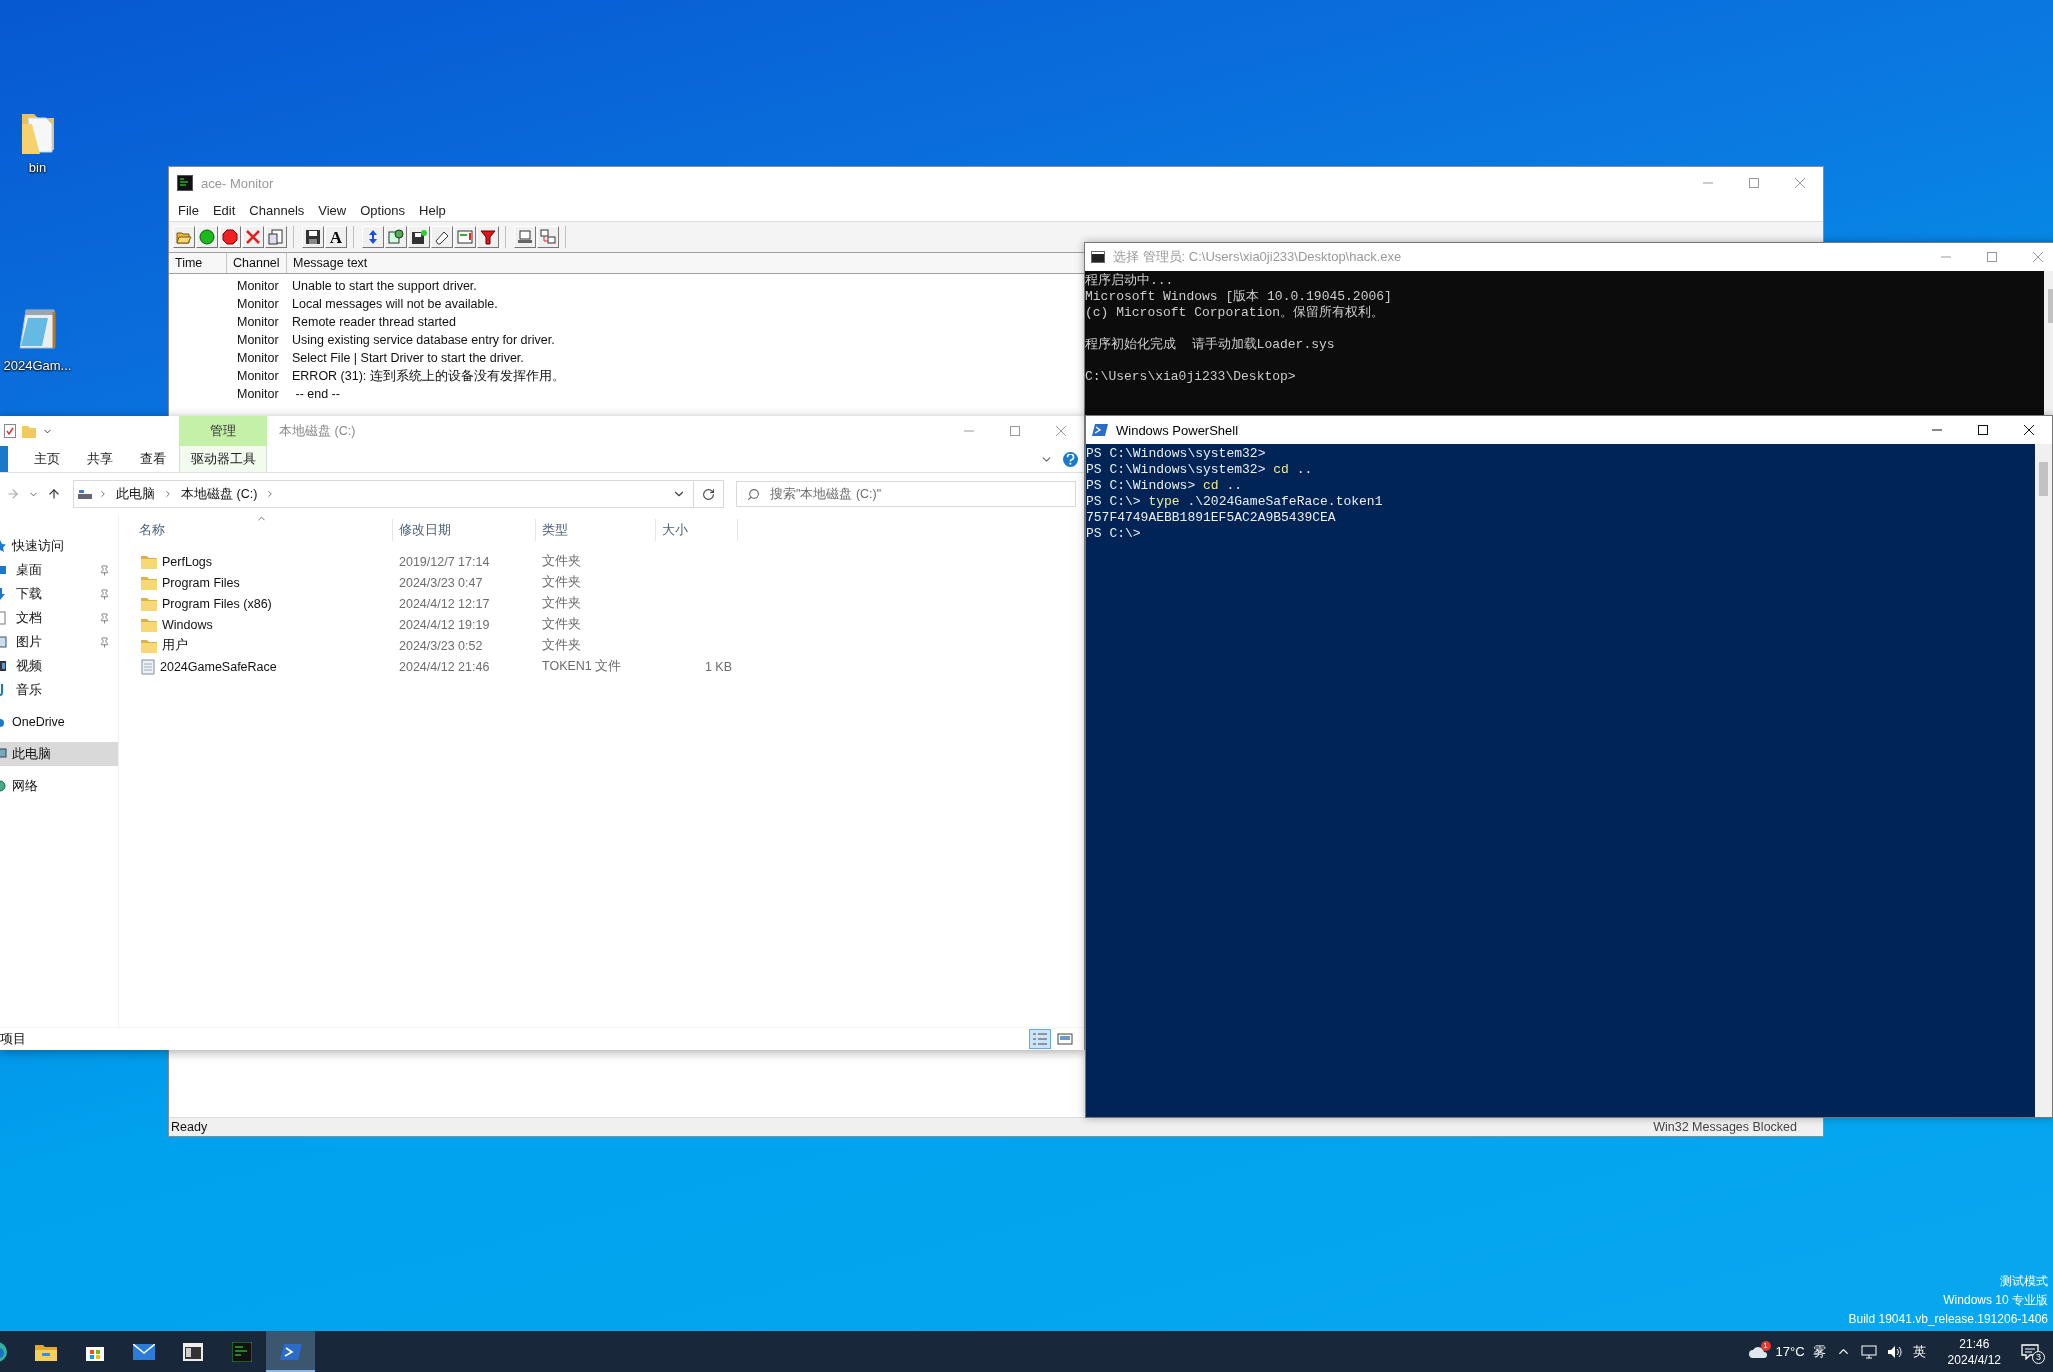  Describe the element at coordinates (330, 263) in the screenshot. I see `column-header: Message text` at that location.